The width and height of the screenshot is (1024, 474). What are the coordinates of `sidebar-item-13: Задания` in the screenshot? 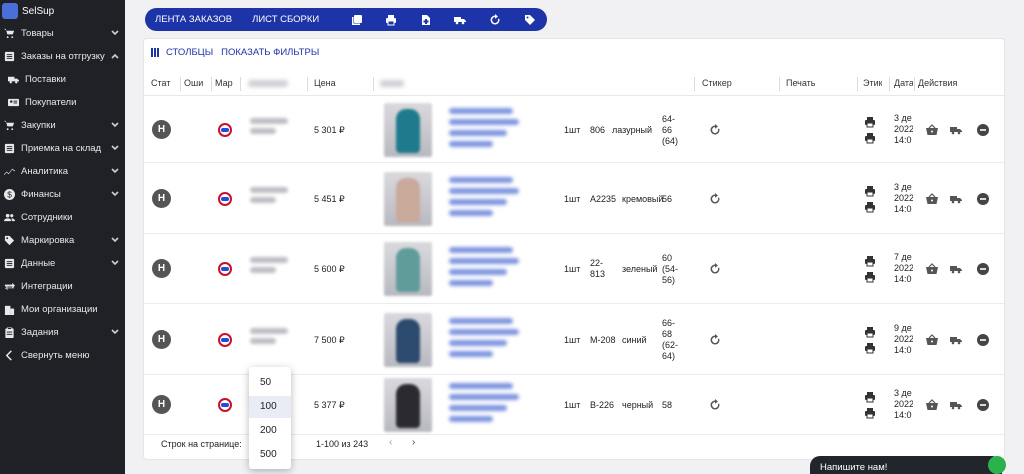 It's located at (62, 332).